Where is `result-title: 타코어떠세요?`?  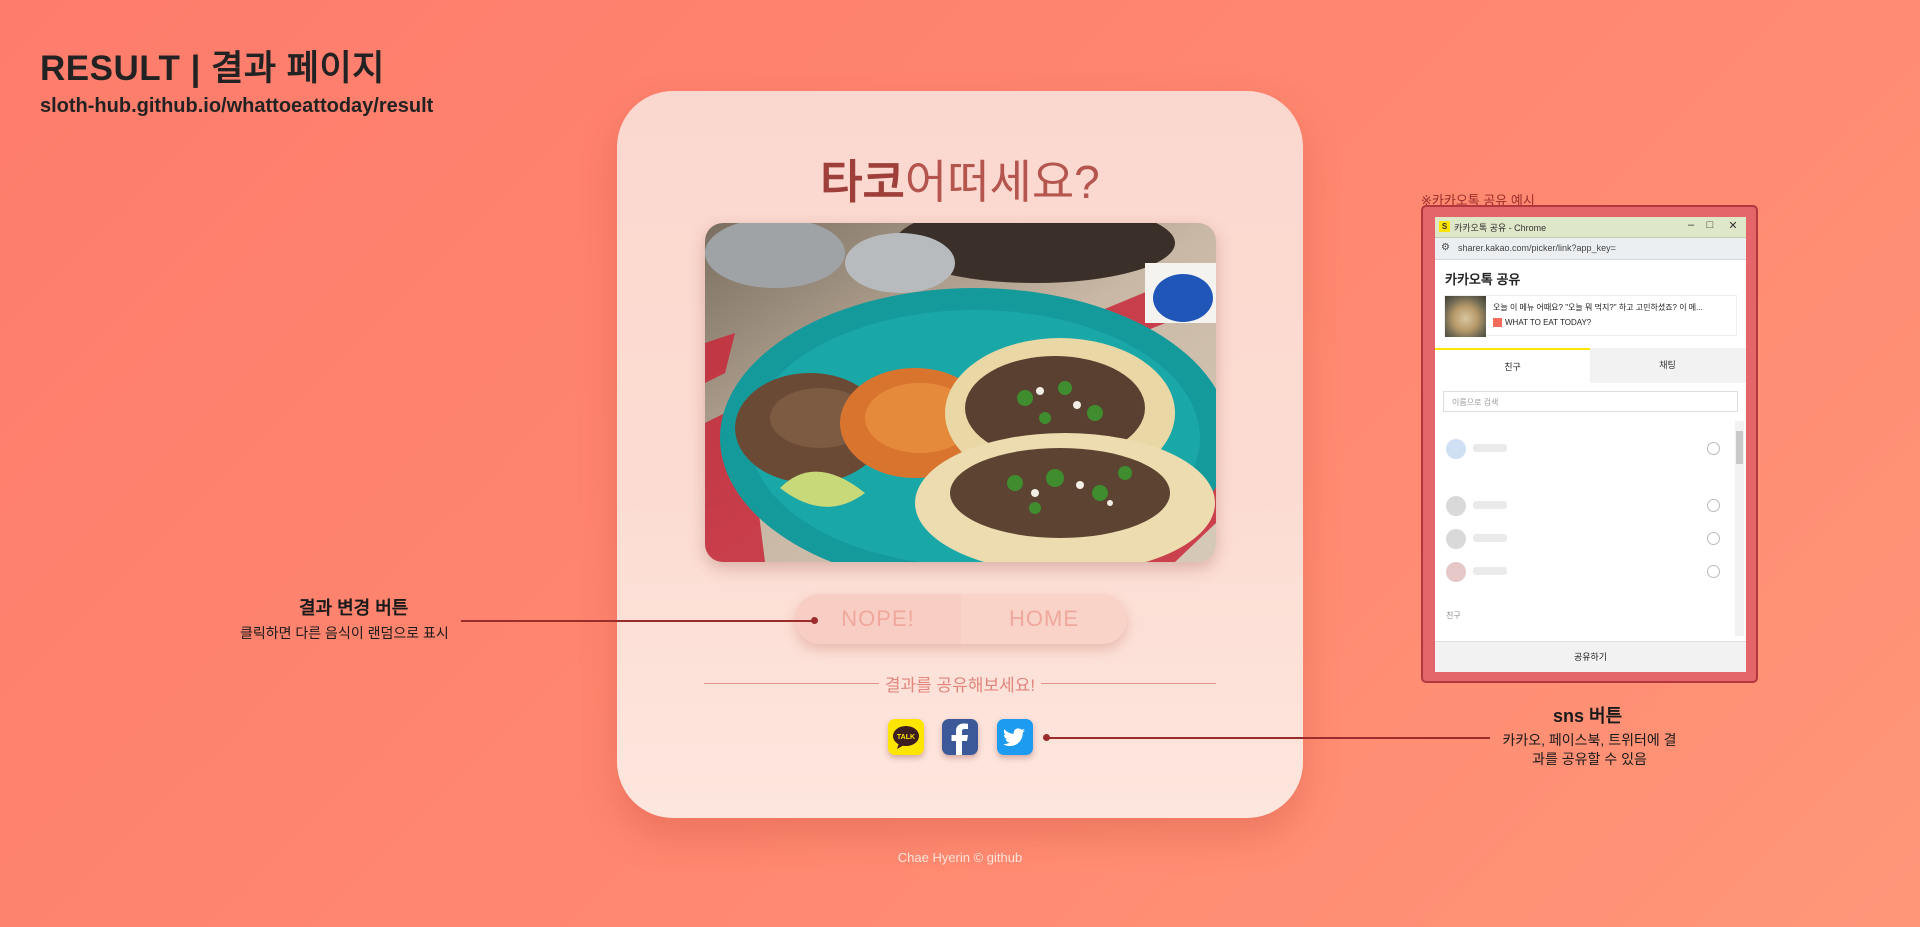 result-title: 타코어떠세요? is located at coordinates (960, 179).